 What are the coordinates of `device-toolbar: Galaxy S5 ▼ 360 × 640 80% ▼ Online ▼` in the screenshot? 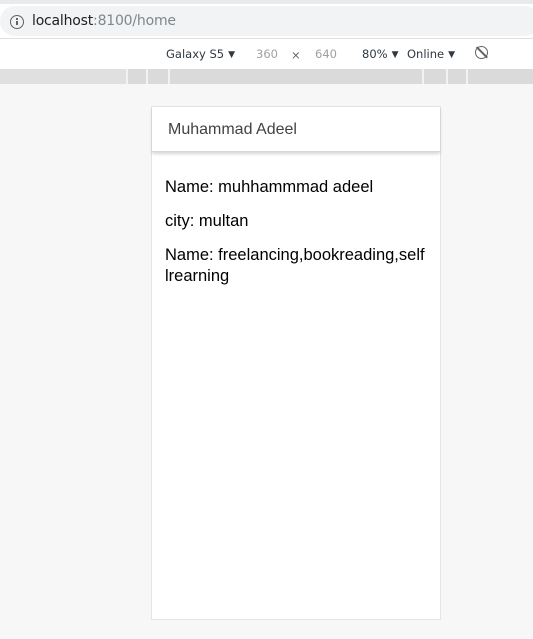 It's located at (266, 54).